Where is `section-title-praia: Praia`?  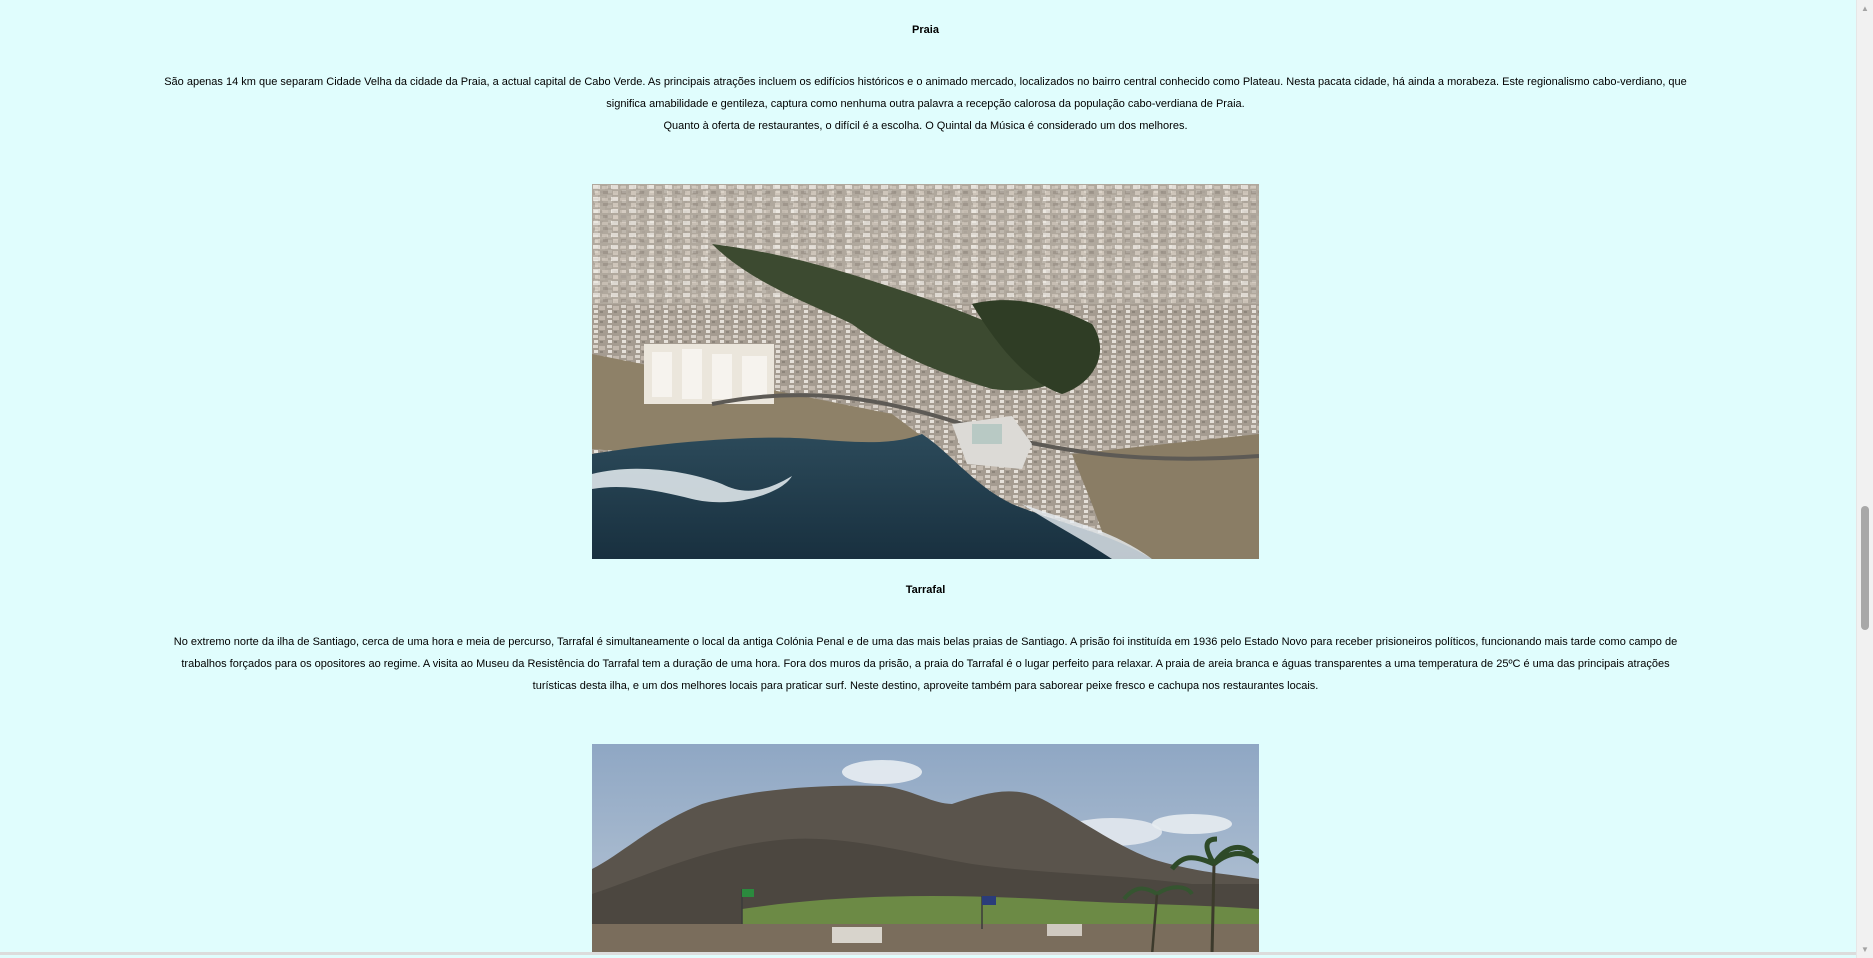 section-title-praia: Praia is located at coordinates (925, 30).